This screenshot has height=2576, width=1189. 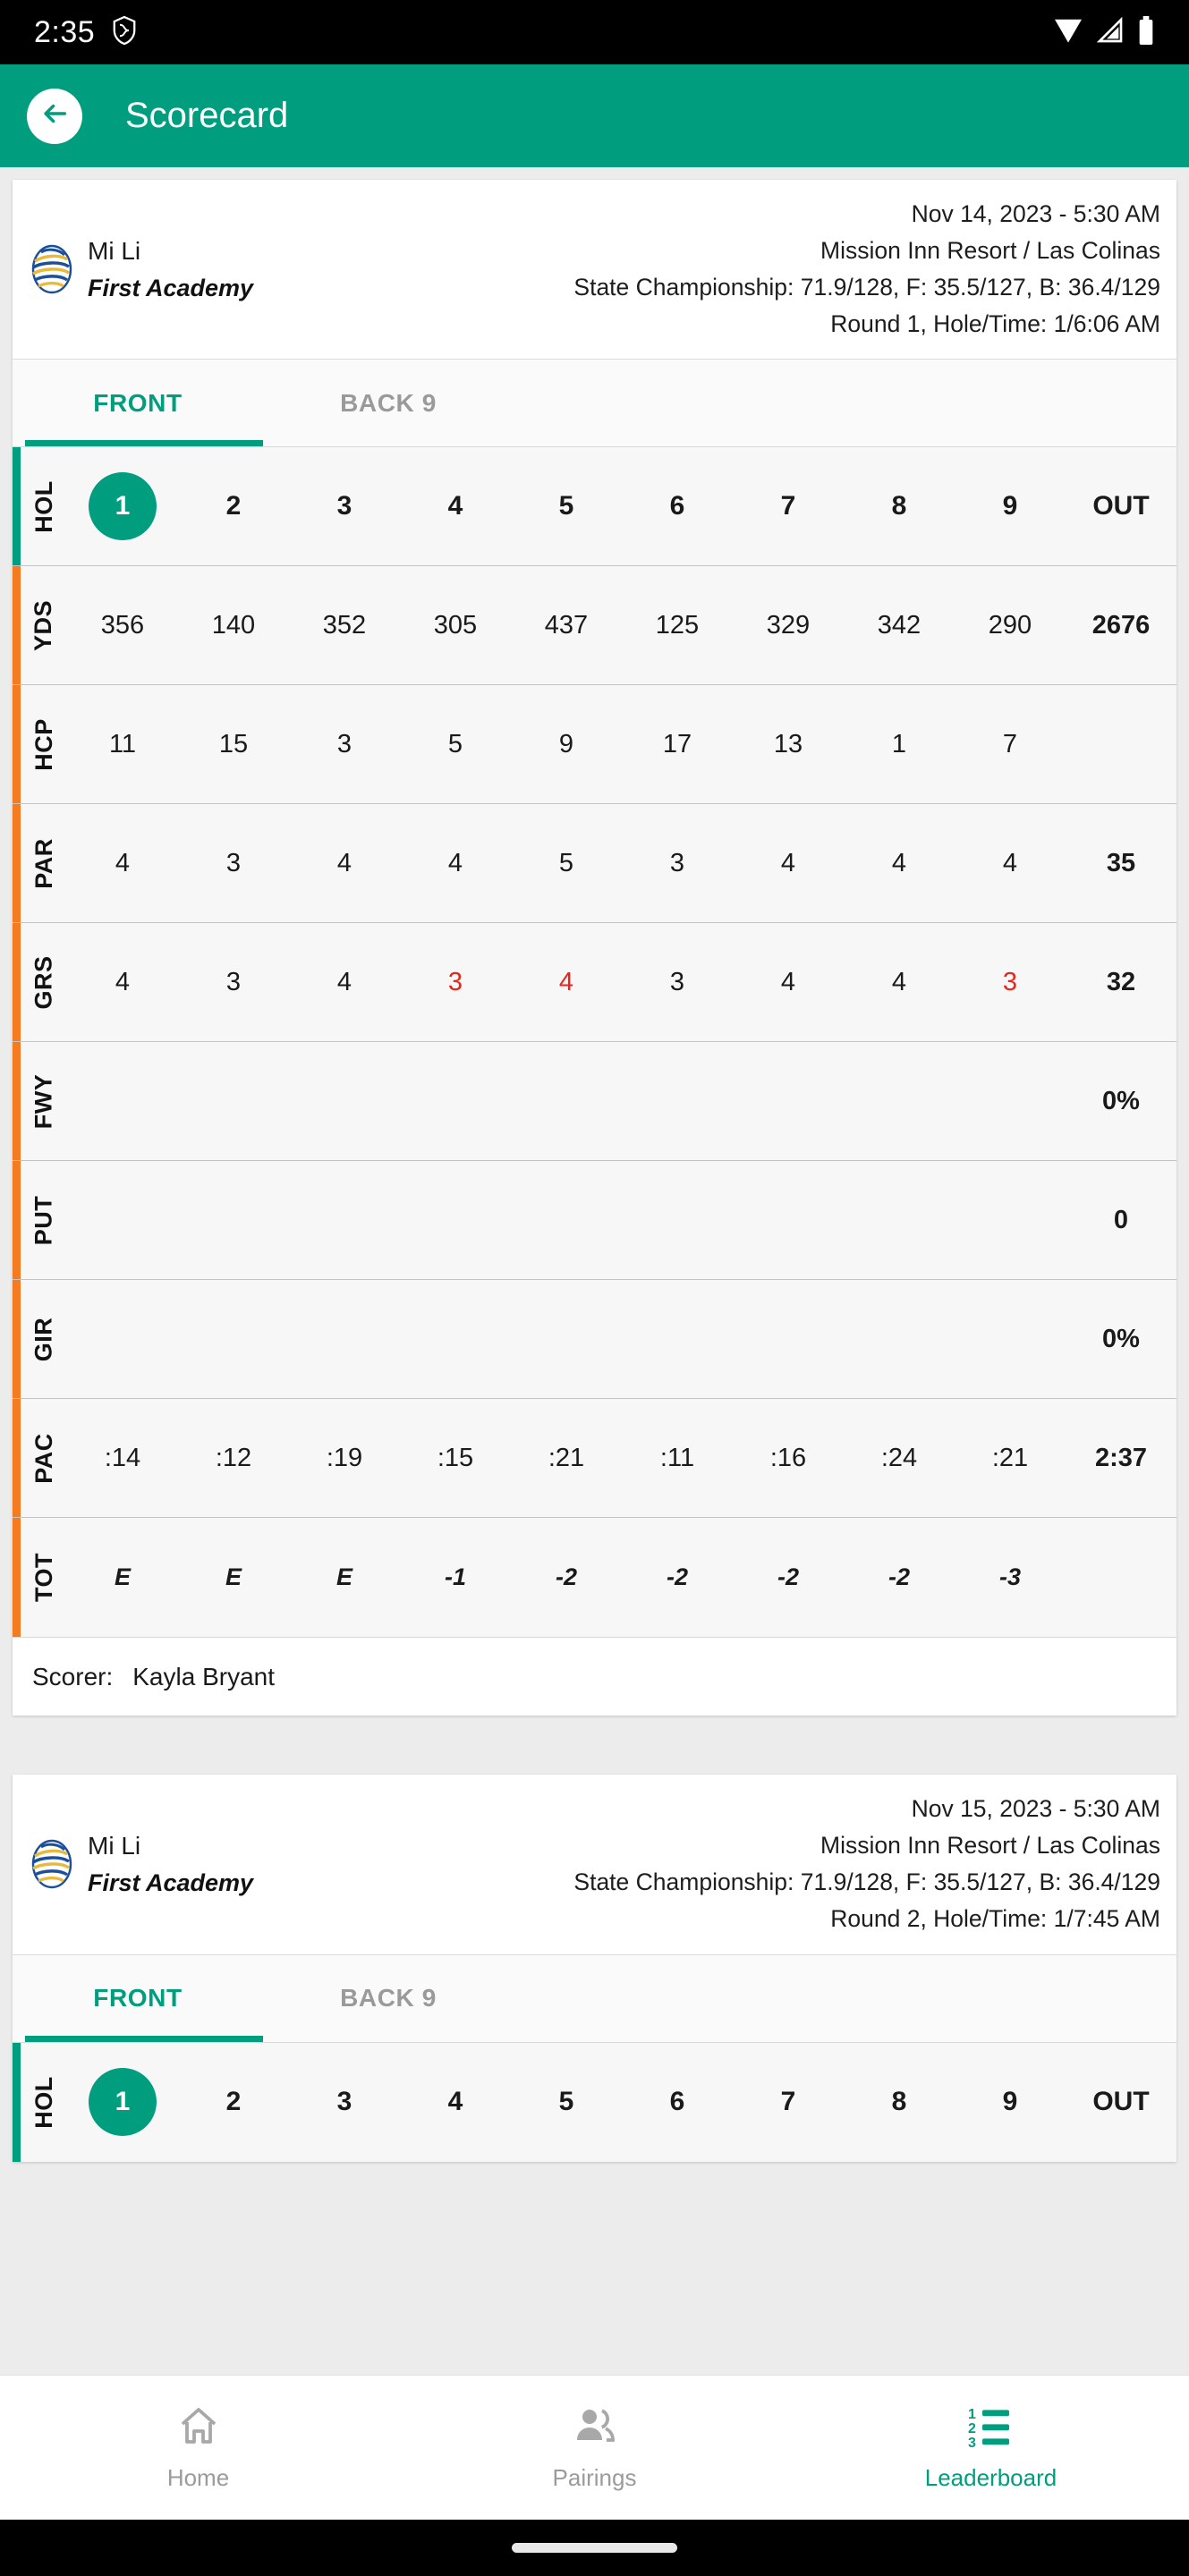 What do you see at coordinates (594, 626) in the screenshot?
I see `score-row-yds: YDS 356 140 352 305 437 125 329 342 290 2676` at bounding box center [594, 626].